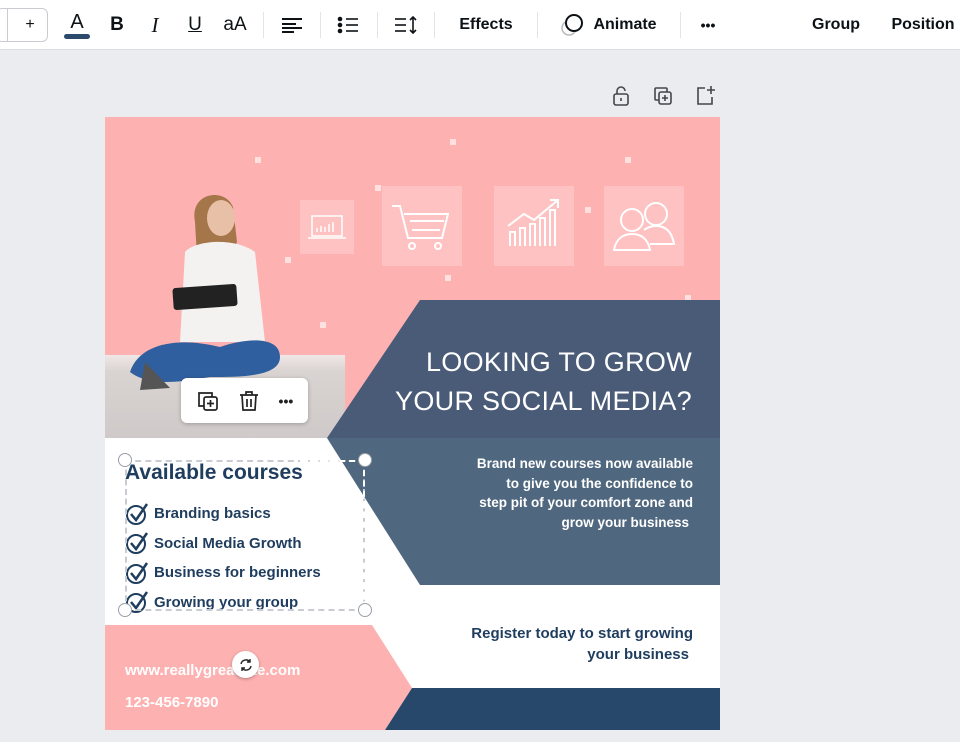 The width and height of the screenshot is (960, 742). I want to click on laptop-chart-tile, so click(327, 227).